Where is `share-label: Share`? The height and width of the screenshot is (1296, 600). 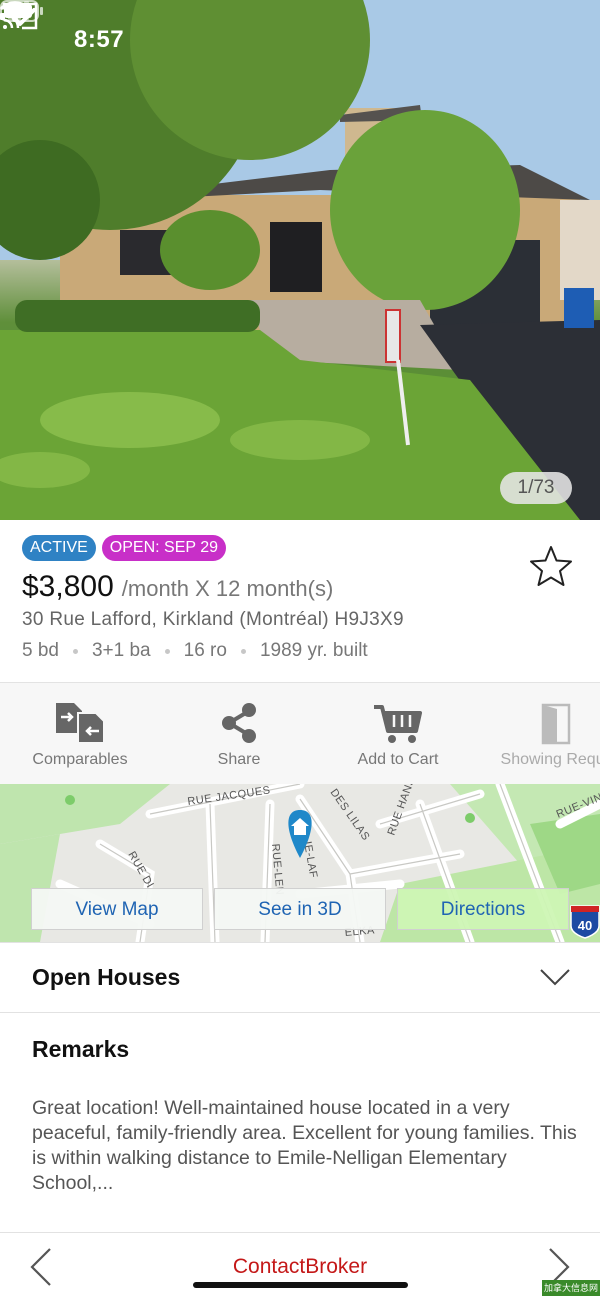
share-label: Share is located at coordinates (239, 759).